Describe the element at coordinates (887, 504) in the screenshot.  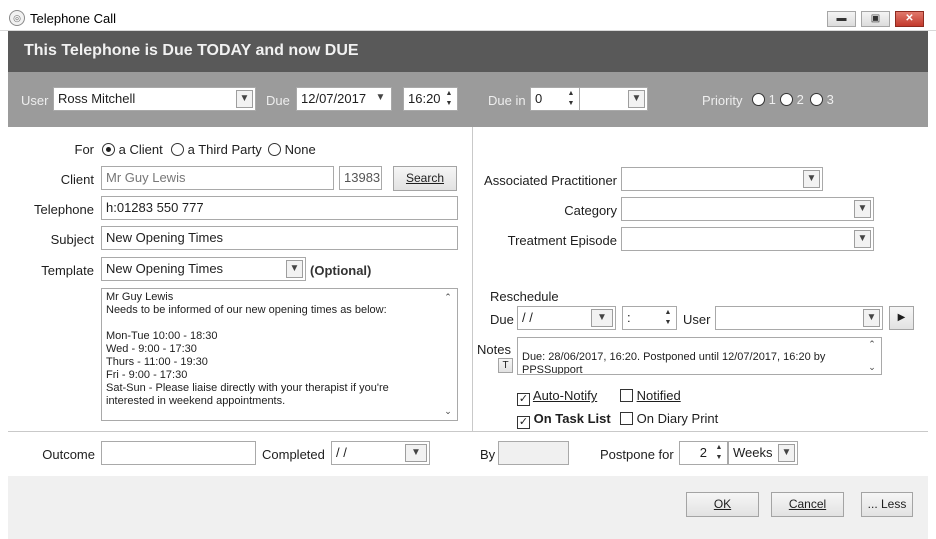
I see `less-button: ... Less` at that location.